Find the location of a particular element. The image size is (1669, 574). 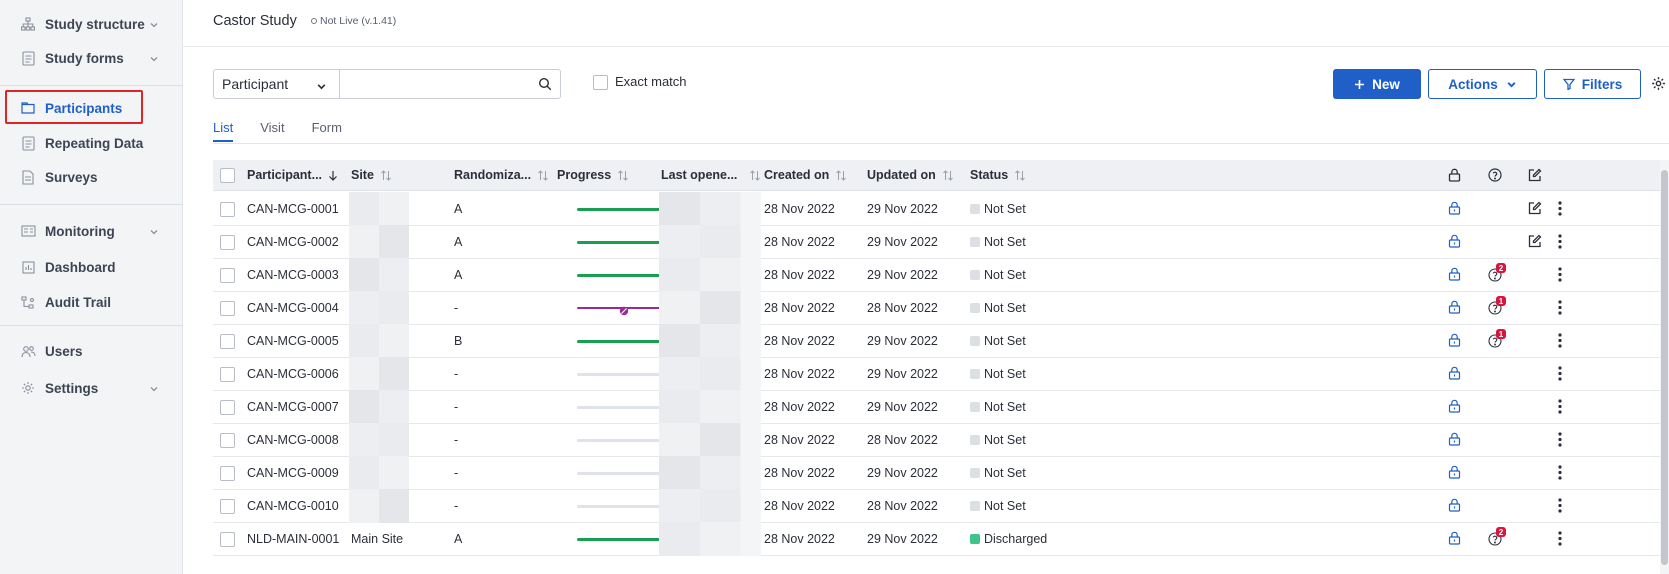

tab-form: Form is located at coordinates (327, 131).